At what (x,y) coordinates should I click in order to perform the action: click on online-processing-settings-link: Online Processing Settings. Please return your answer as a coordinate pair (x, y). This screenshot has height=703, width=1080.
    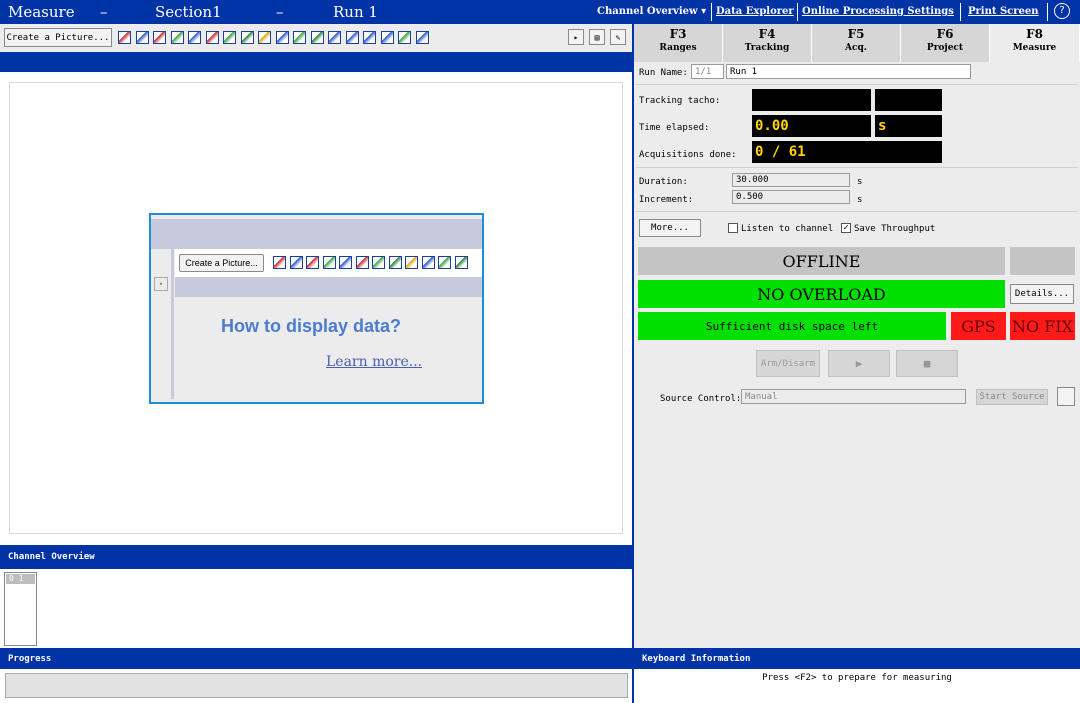
    Looking at the image, I should click on (878, 11).